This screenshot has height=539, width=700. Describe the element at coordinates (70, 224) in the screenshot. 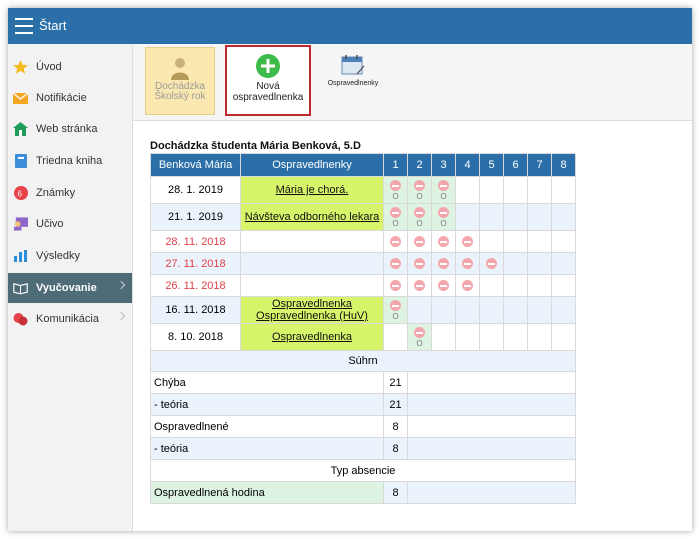

I see `sidebar-item-ucivo: Učivo` at that location.